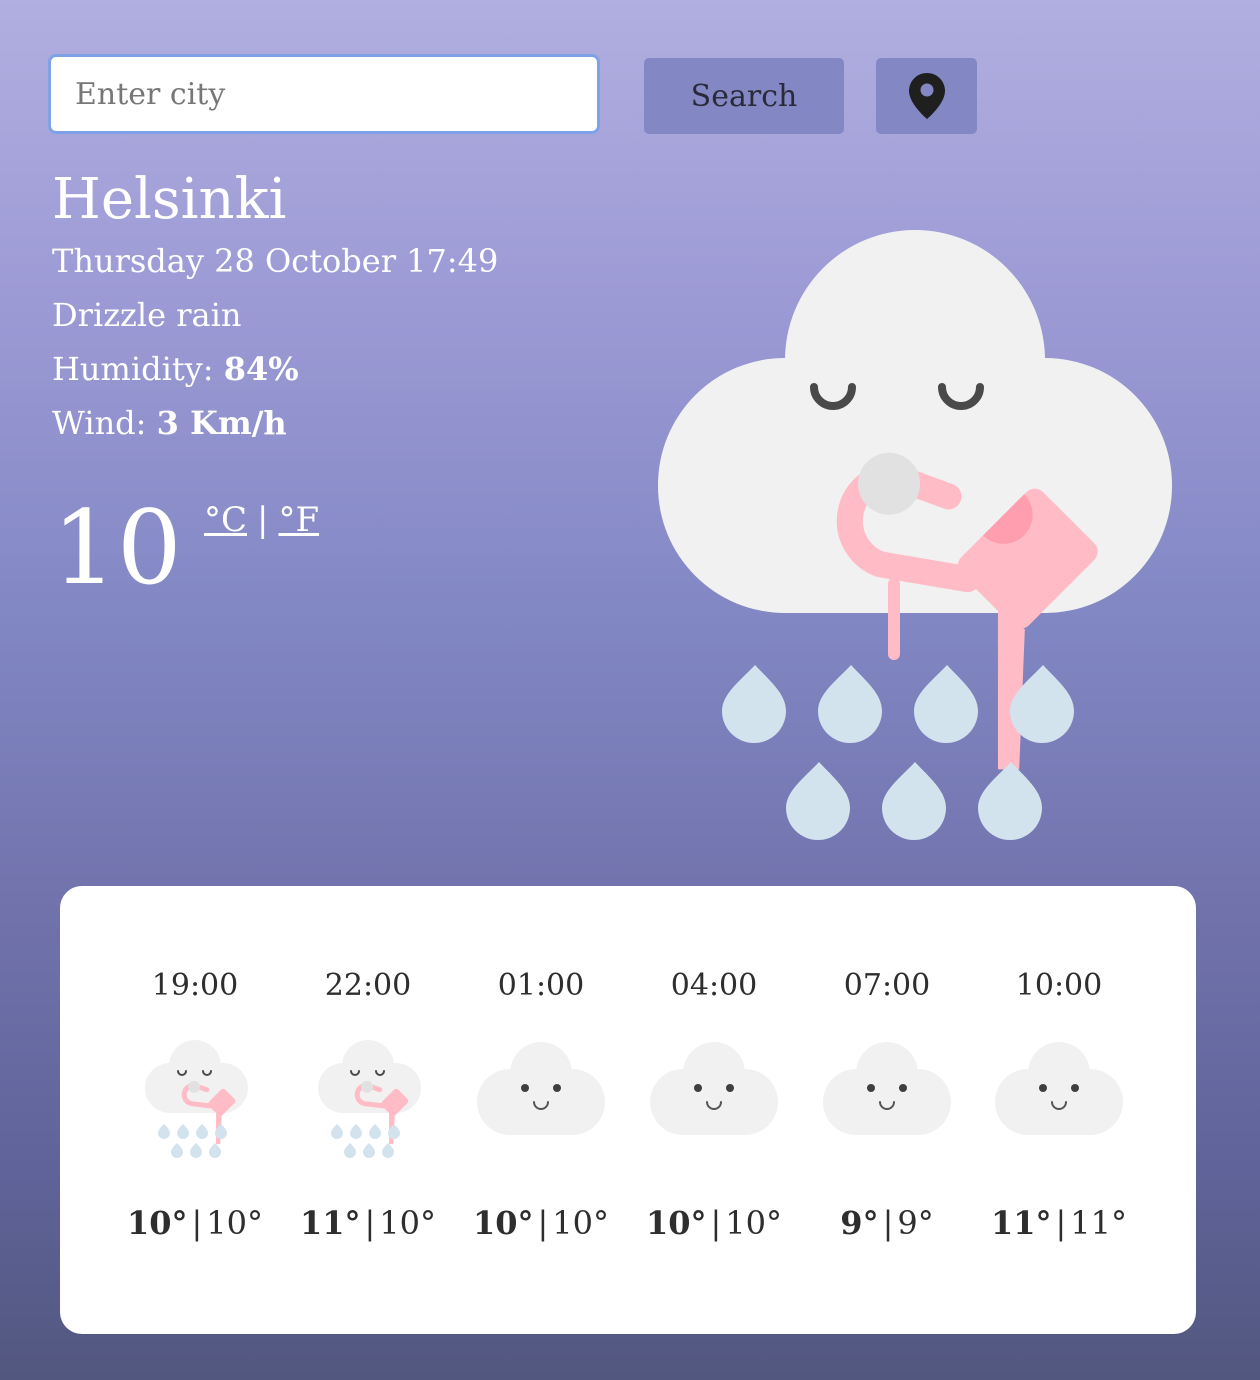 Image resolution: width=1260 pixels, height=1380 pixels. What do you see at coordinates (99, 423) in the screenshot?
I see `wind-label: Wind:` at bounding box center [99, 423].